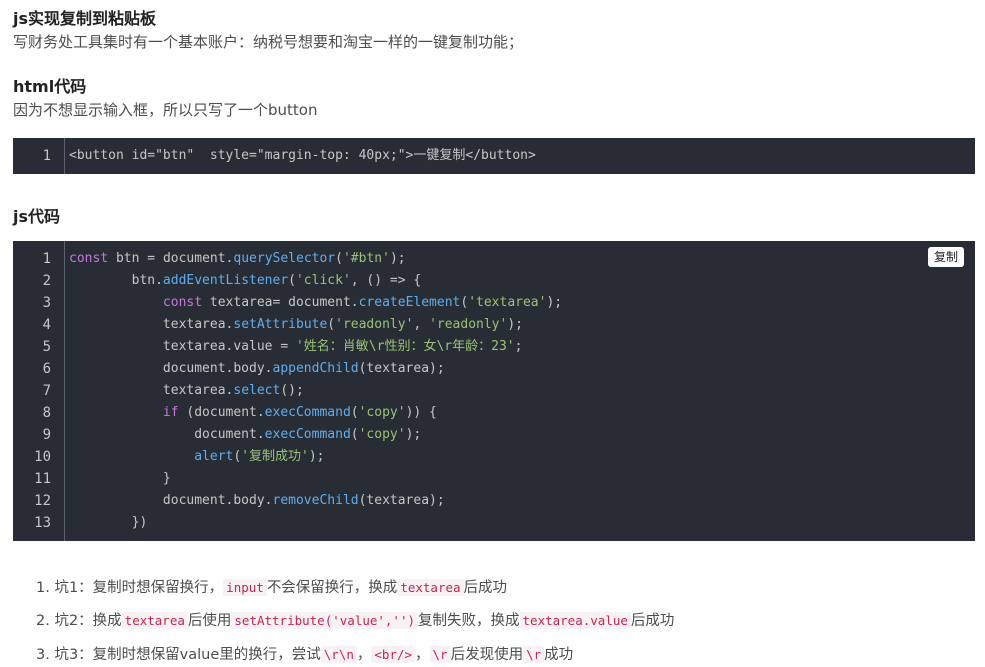 The width and height of the screenshot is (985, 667). Describe the element at coordinates (79, 621) in the screenshot. I see `note-text: 2. 坑2：换成` at that location.